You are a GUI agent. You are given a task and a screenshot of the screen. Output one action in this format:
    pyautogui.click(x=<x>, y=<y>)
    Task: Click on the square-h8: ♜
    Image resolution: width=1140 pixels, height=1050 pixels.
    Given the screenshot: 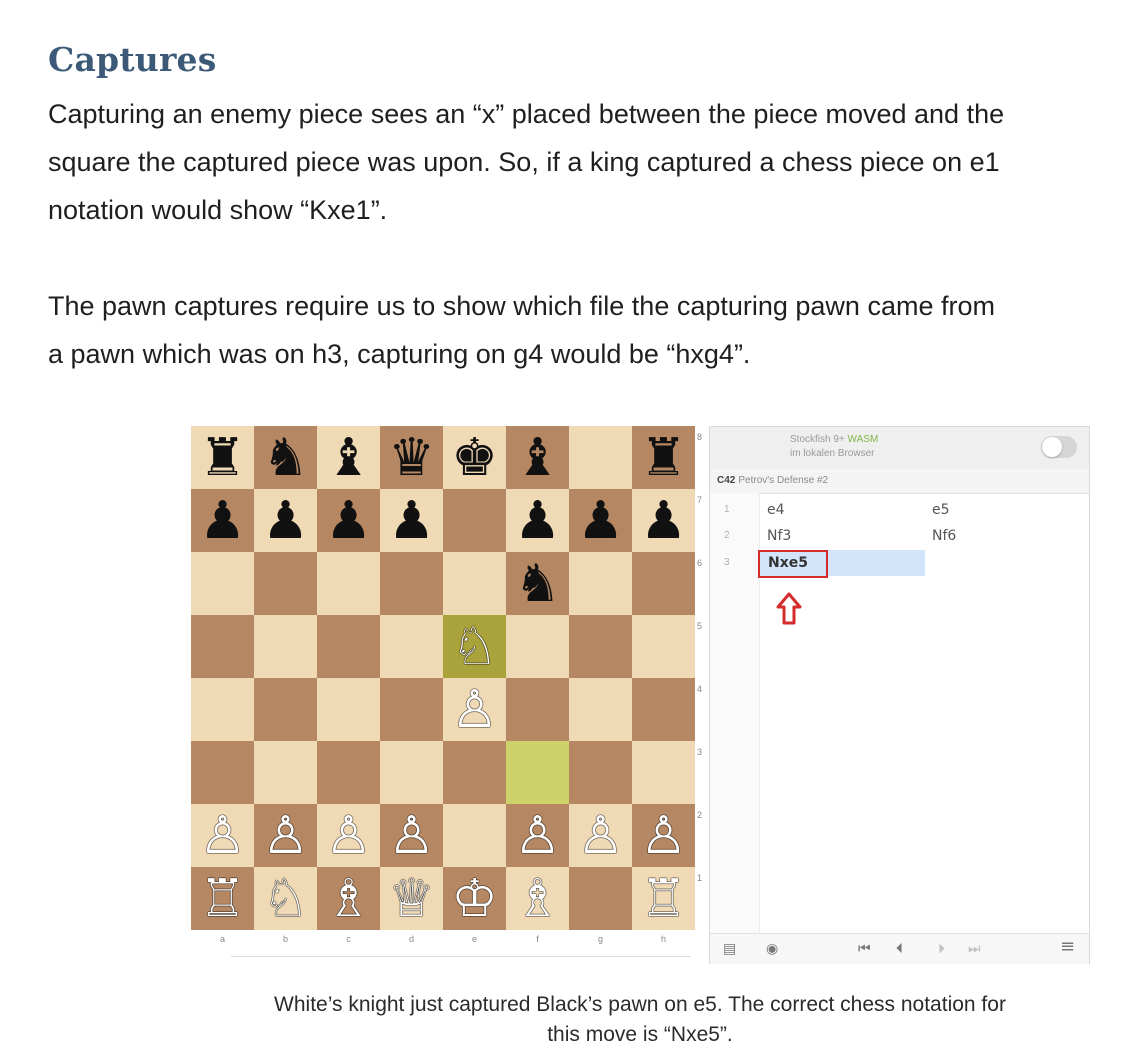 What is the action you would take?
    pyautogui.click(x=663, y=457)
    